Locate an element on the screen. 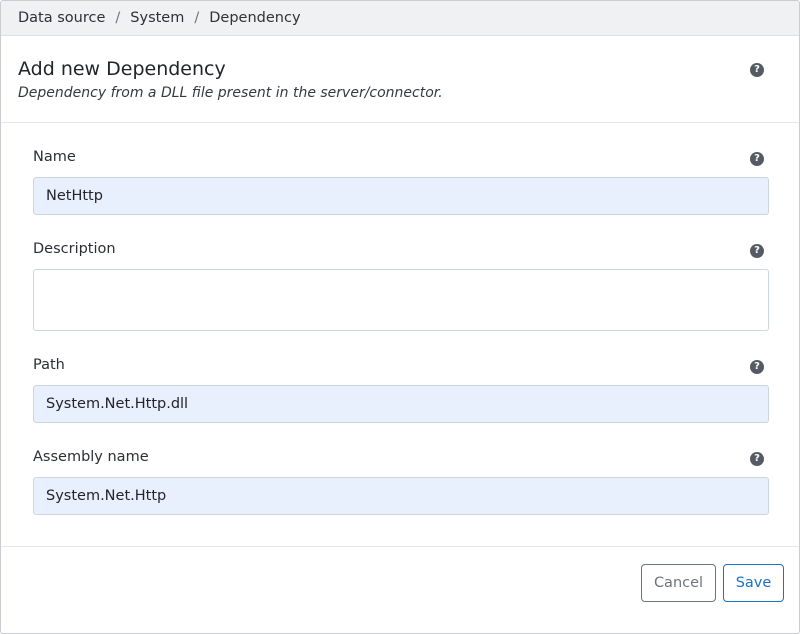 The height and width of the screenshot is (634, 800). assembly-name-label: Assembly name is located at coordinates (91, 457).